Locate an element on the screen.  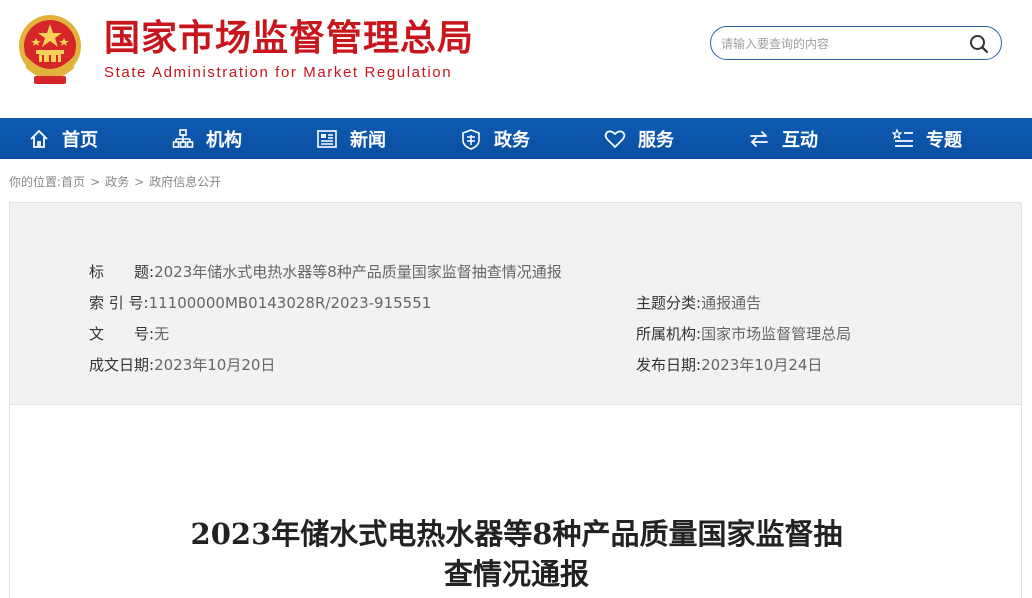
meta-index-row: 索 引 号:11100000MB0143028R/2023-915551 is located at coordinates (260, 303).